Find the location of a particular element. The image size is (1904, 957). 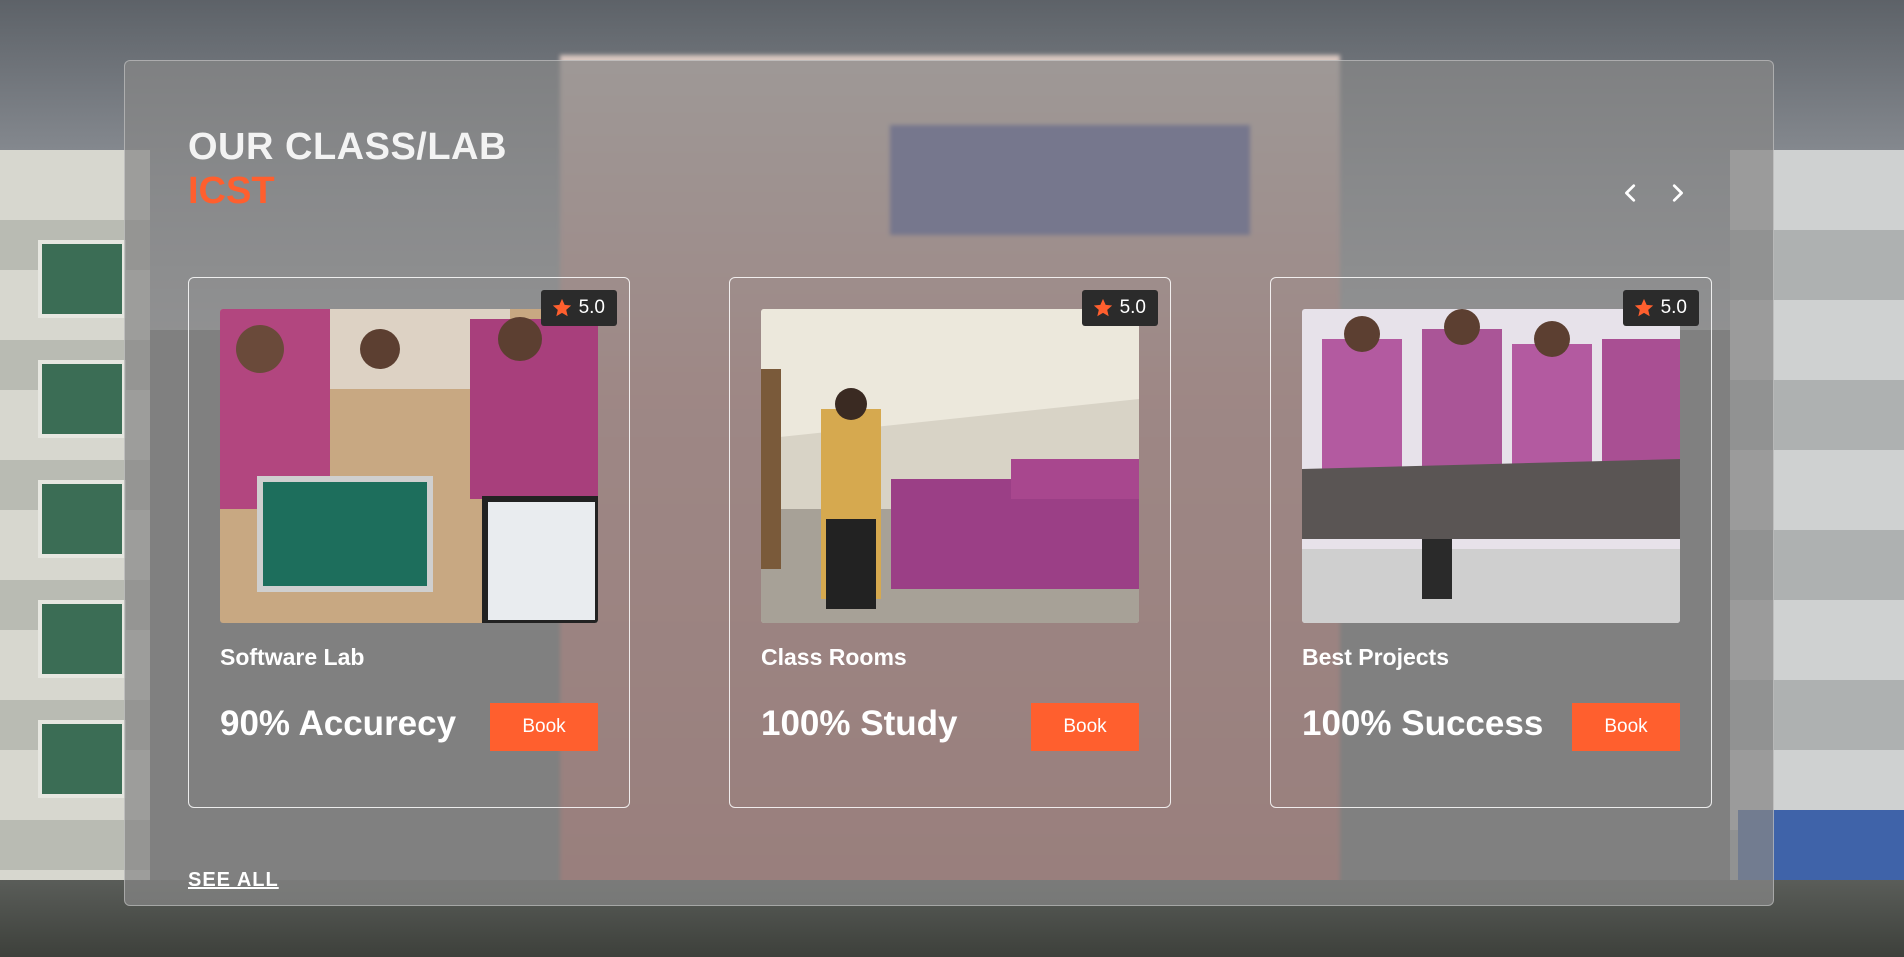

card-class-rooms: 5.0 Class Rooms 100% Study Book is located at coordinates (950, 542).